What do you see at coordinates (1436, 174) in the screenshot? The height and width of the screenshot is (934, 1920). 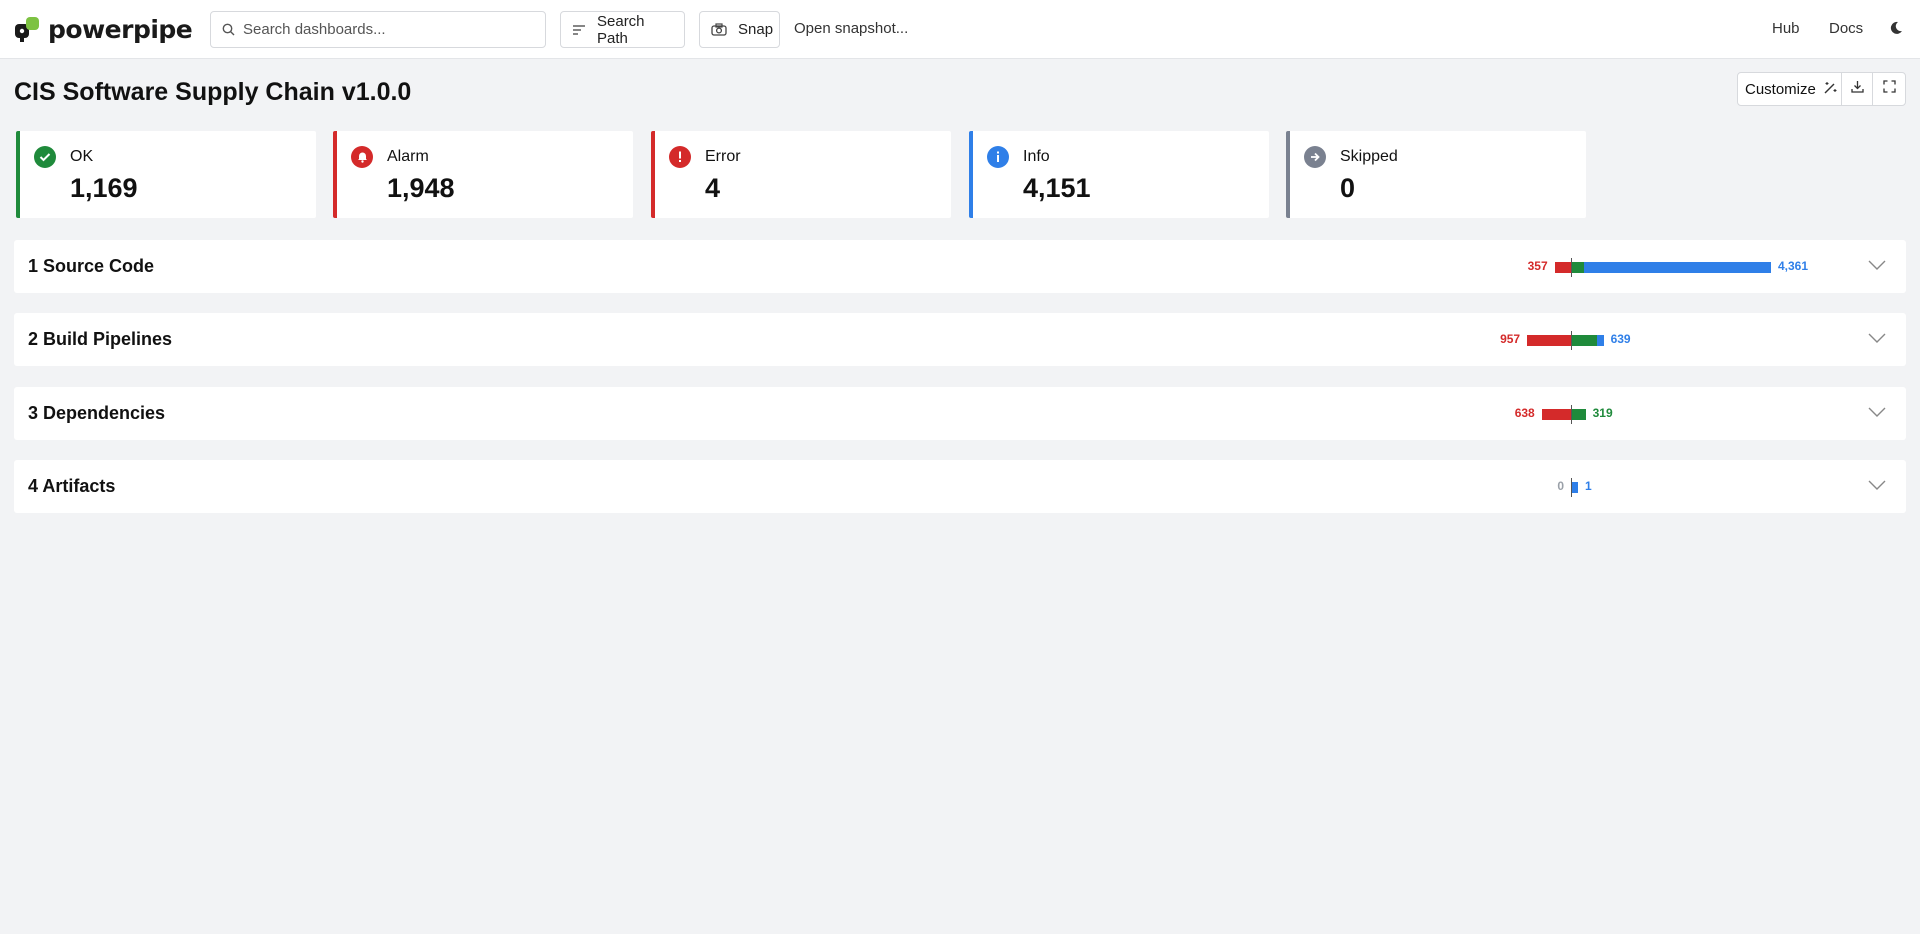 I see `summary-card-skipped: Skipped 0` at bounding box center [1436, 174].